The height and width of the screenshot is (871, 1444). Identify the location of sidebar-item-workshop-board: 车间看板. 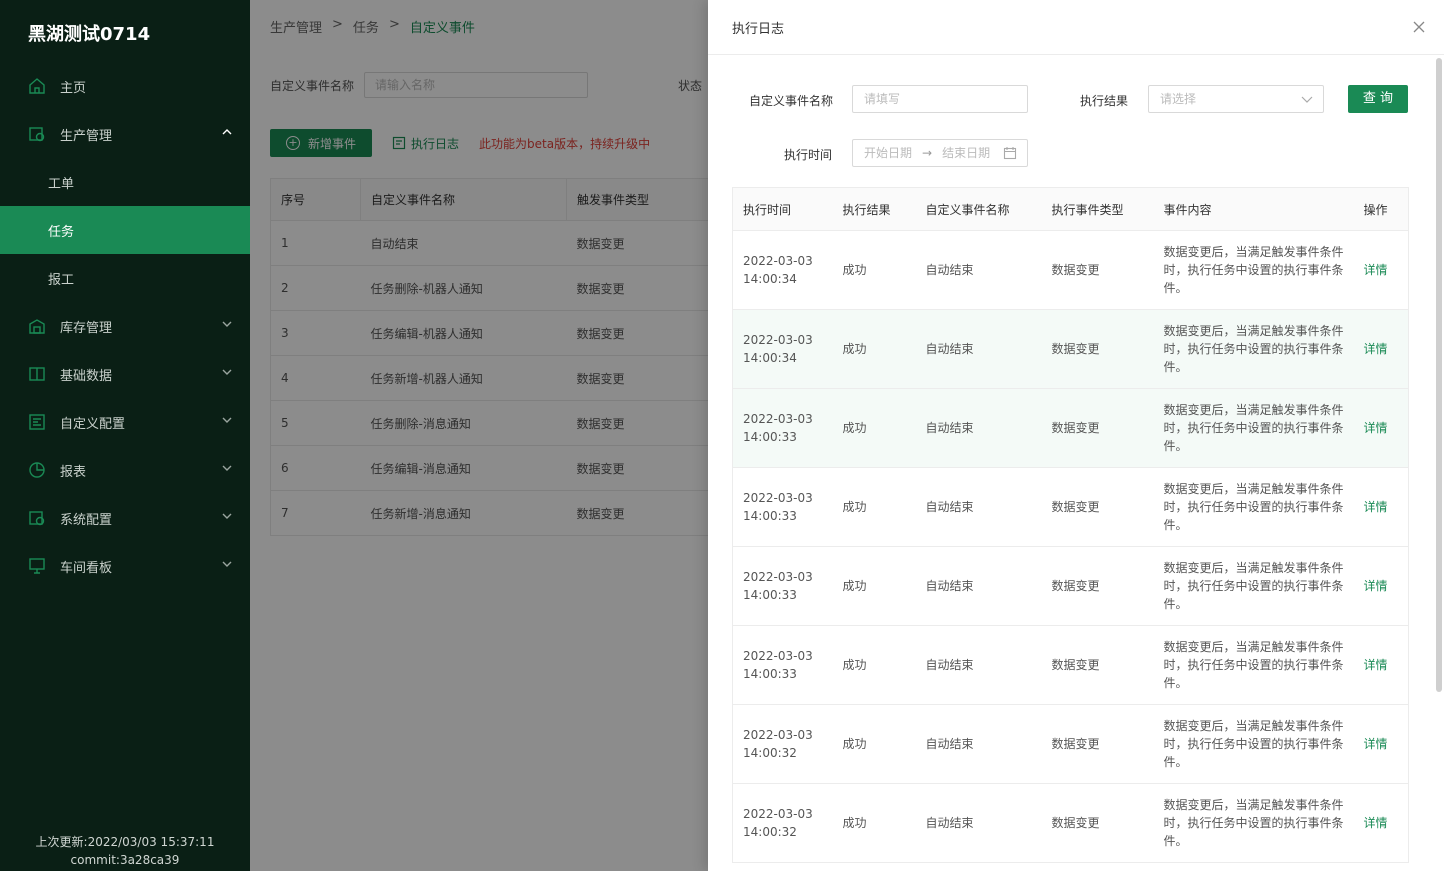
(125, 566).